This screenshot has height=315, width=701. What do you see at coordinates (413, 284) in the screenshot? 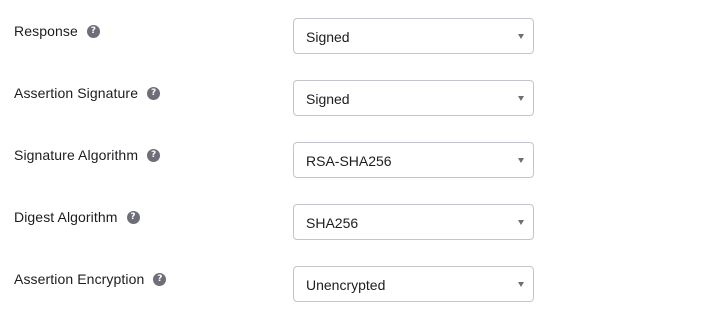
I see `assertion-encryption-select: Unencrypted` at bounding box center [413, 284].